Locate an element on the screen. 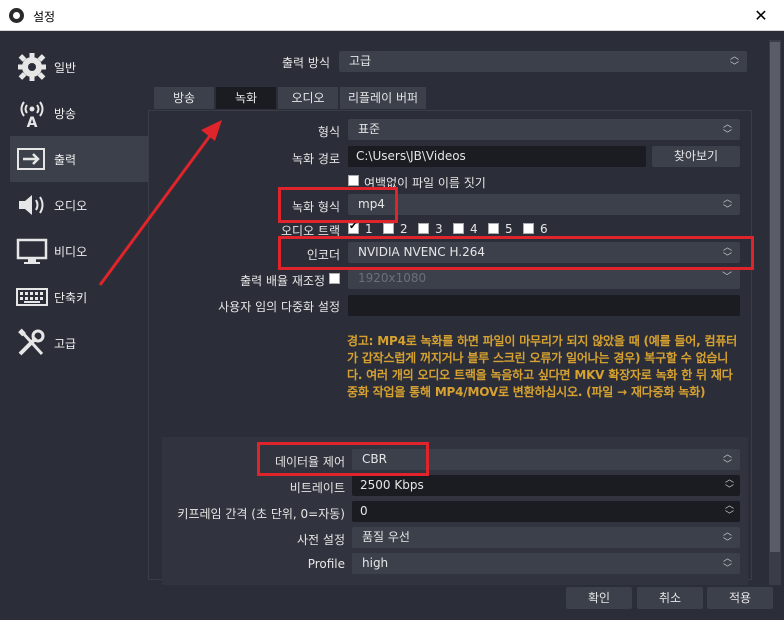  track-1-label: 1 is located at coordinates (369, 229).